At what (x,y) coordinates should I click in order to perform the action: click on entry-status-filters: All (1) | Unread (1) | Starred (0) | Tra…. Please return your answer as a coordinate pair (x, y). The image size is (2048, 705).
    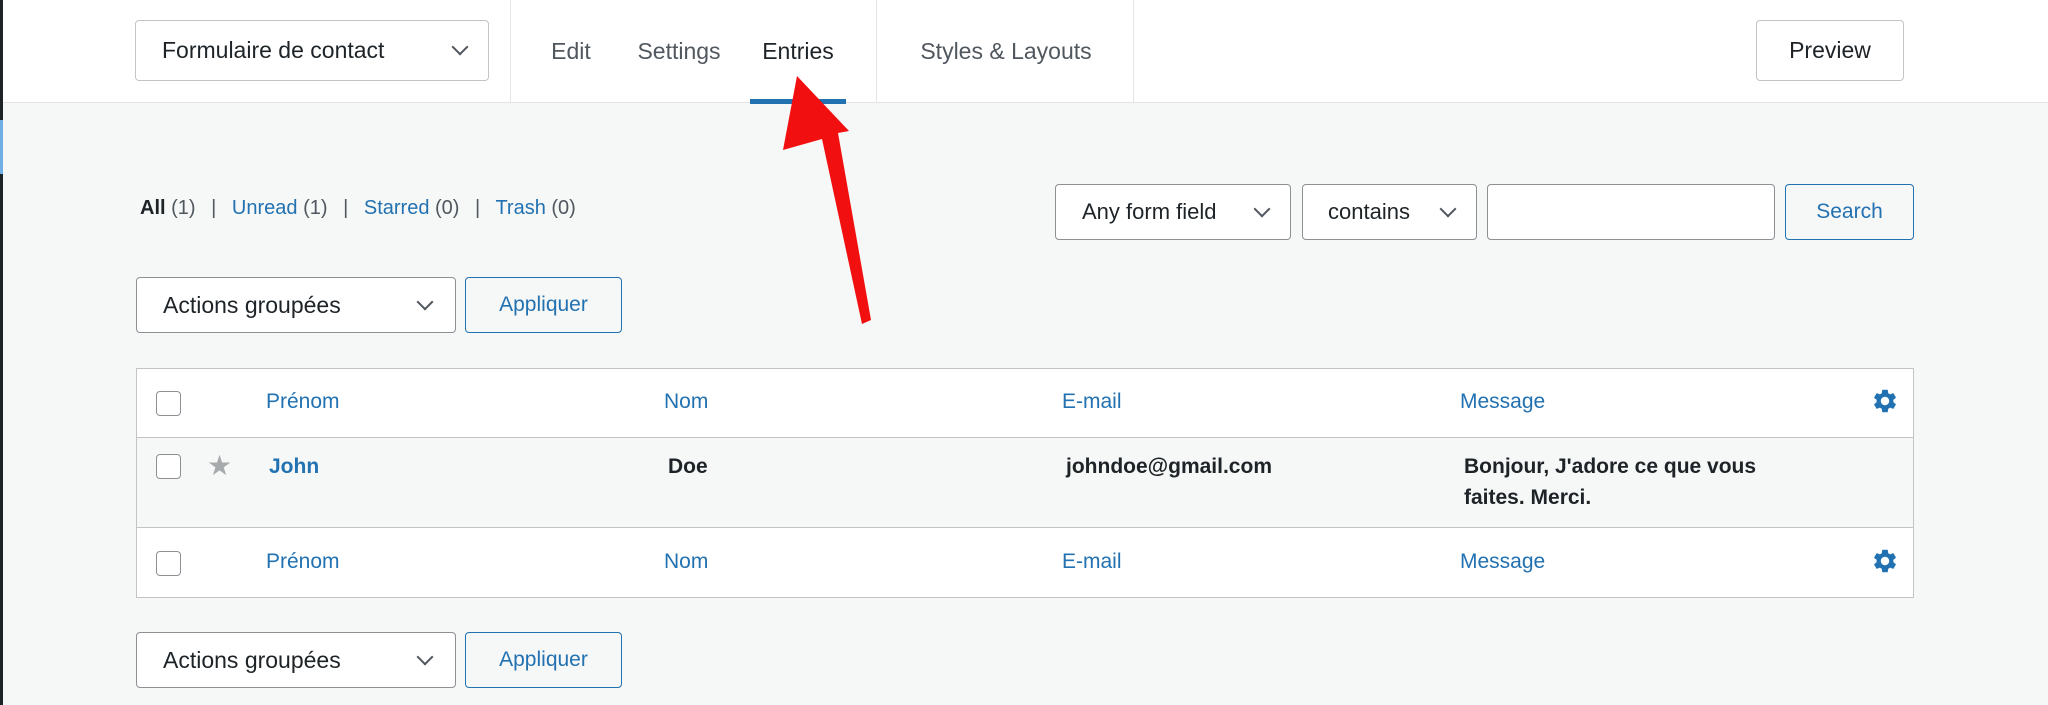
    Looking at the image, I should click on (358, 208).